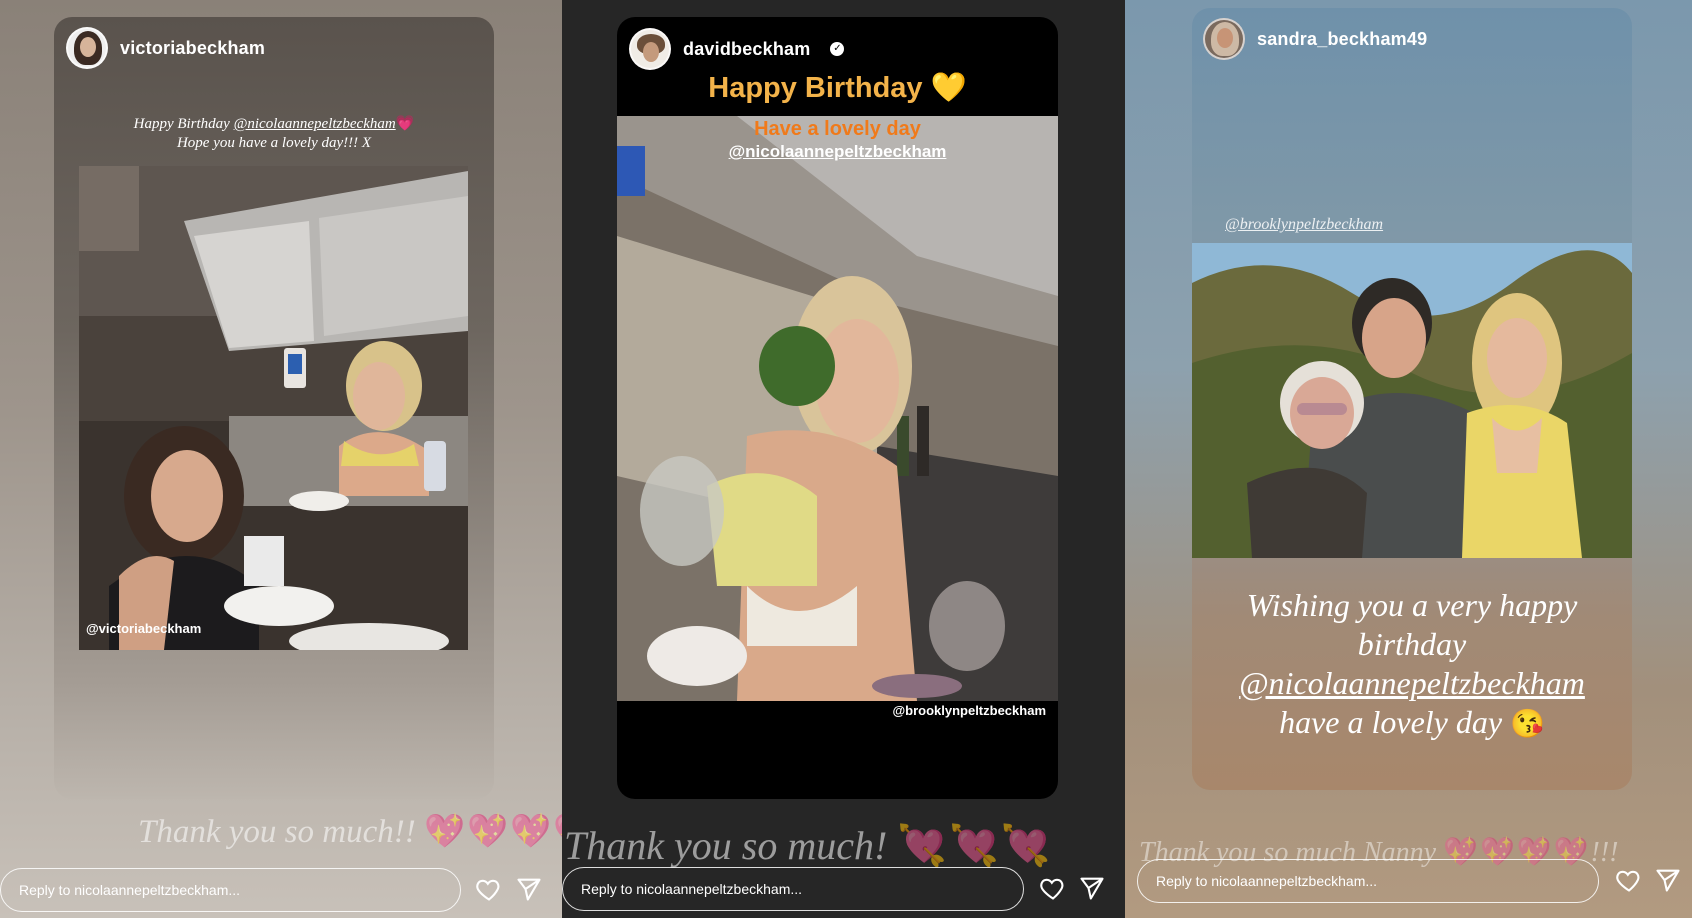 Image resolution: width=1692 pixels, height=918 pixels. What do you see at coordinates (405, 124) in the screenshot?
I see `pink-heart-emoji: 💗` at bounding box center [405, 124].